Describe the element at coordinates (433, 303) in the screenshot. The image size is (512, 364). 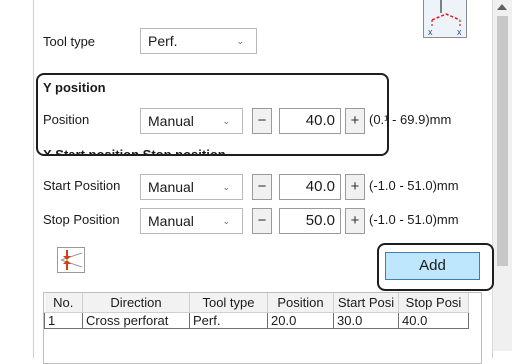
I see `column-header-stop-position: Stop Posi` at that location.